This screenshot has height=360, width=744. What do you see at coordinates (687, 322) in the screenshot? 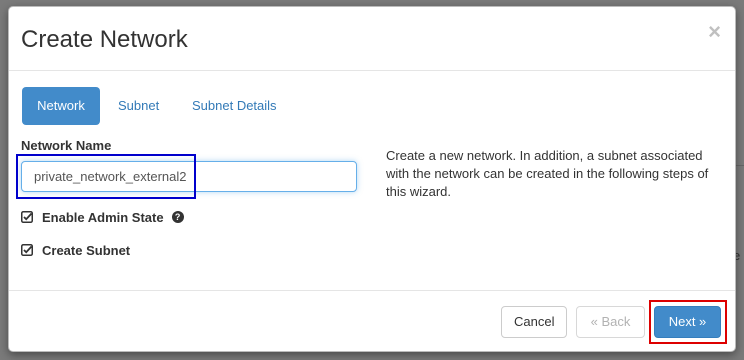
I see `next-button: Next »` at bounding box center [687, 322].